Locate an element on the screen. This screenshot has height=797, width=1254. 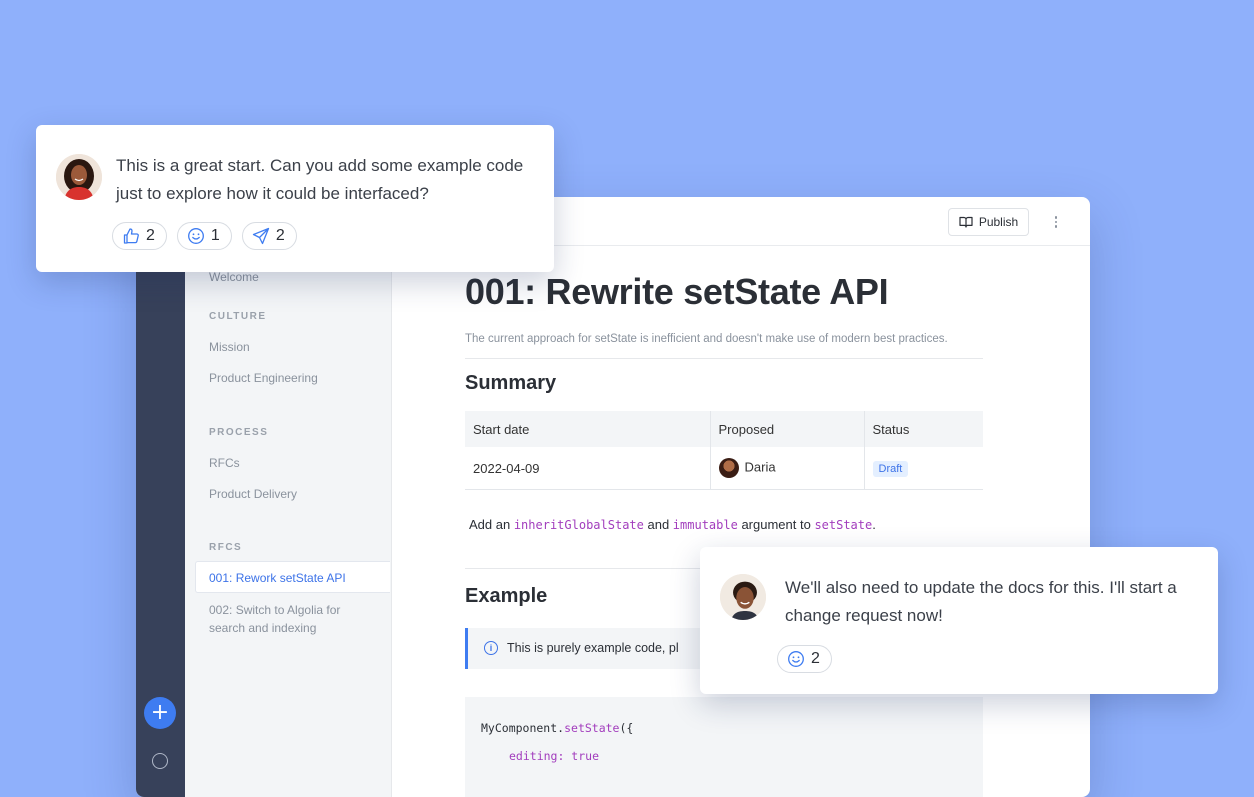
example-heading: Example is located at coordinates (506, 596).